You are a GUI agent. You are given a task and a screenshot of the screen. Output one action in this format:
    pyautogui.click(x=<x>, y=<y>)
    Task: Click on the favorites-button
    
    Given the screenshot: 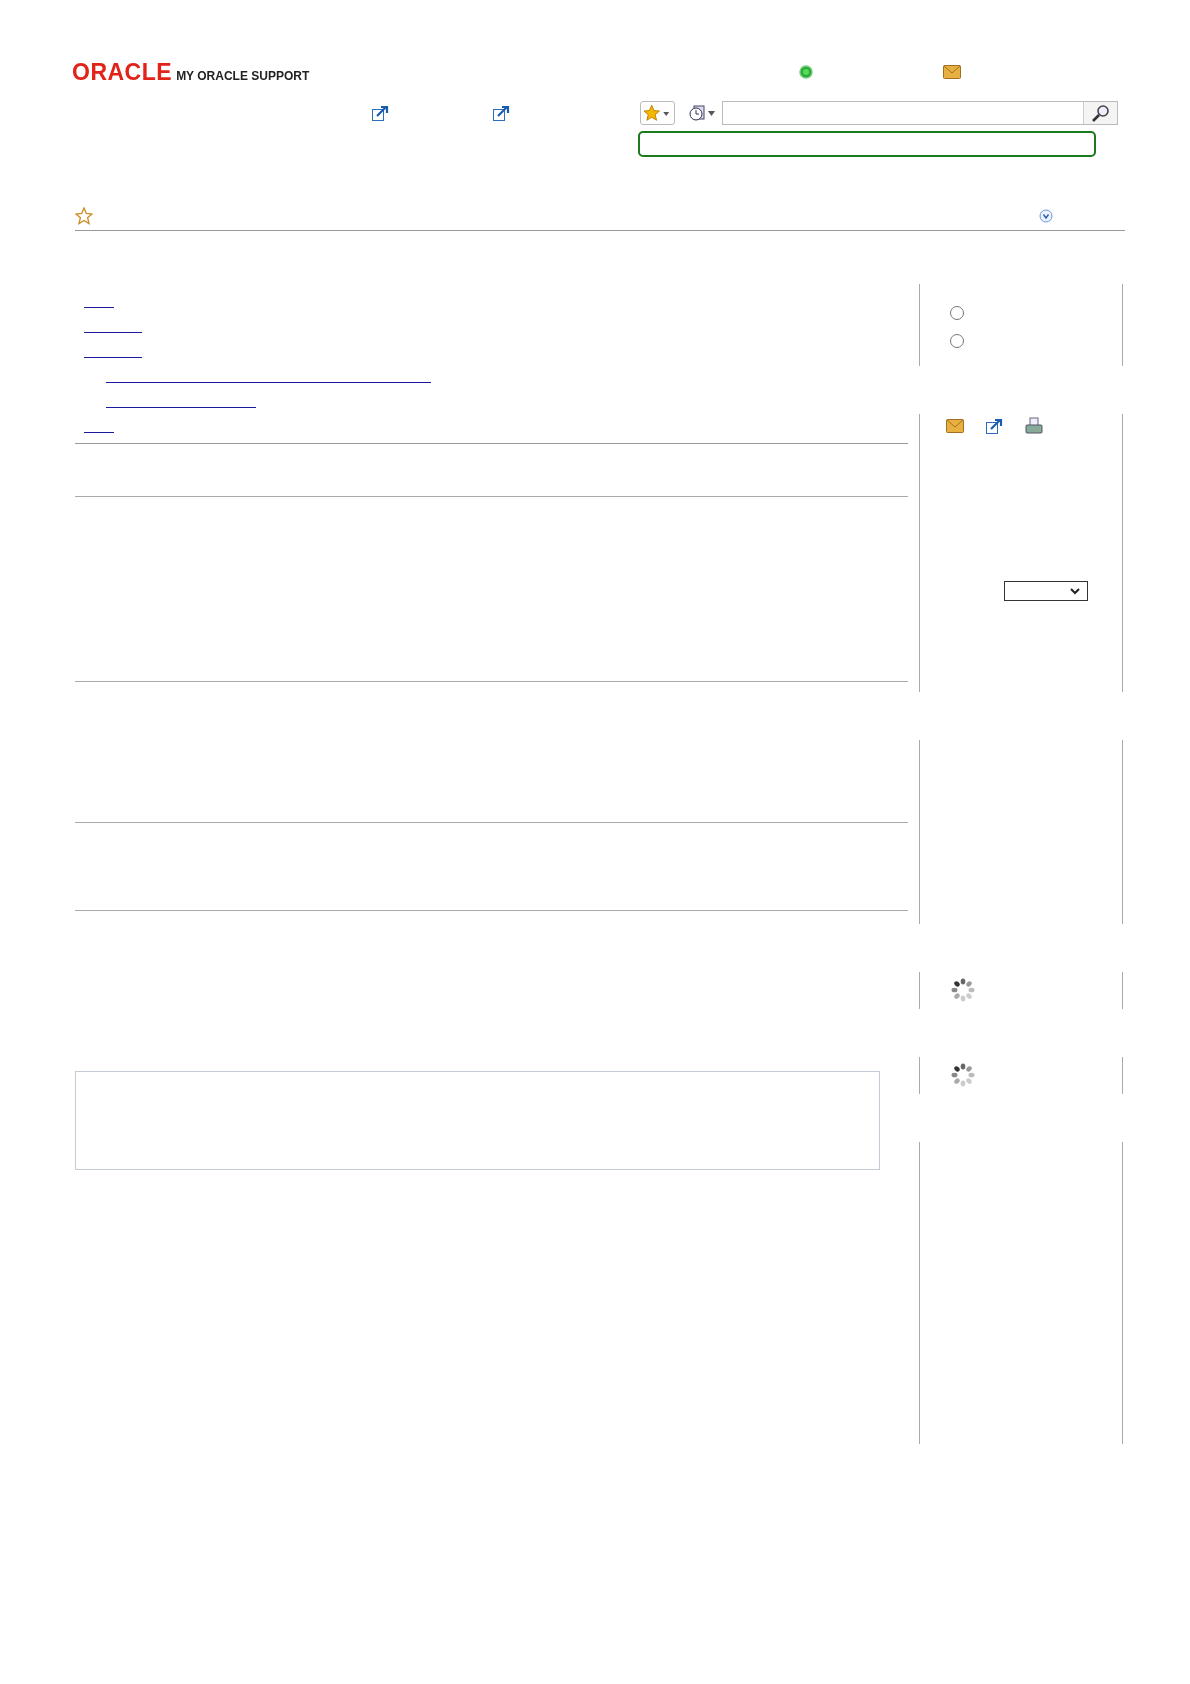 What is the action you would take?
    pyautogui.click(x=657, y=113)
    